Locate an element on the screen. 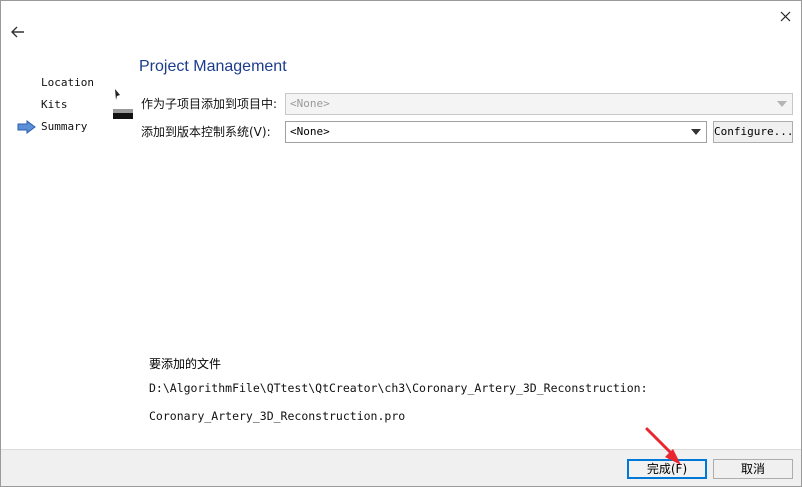 The image size is (802, 487). wizard-steps: Location Kits Summary is located at coordinates (65, 105).